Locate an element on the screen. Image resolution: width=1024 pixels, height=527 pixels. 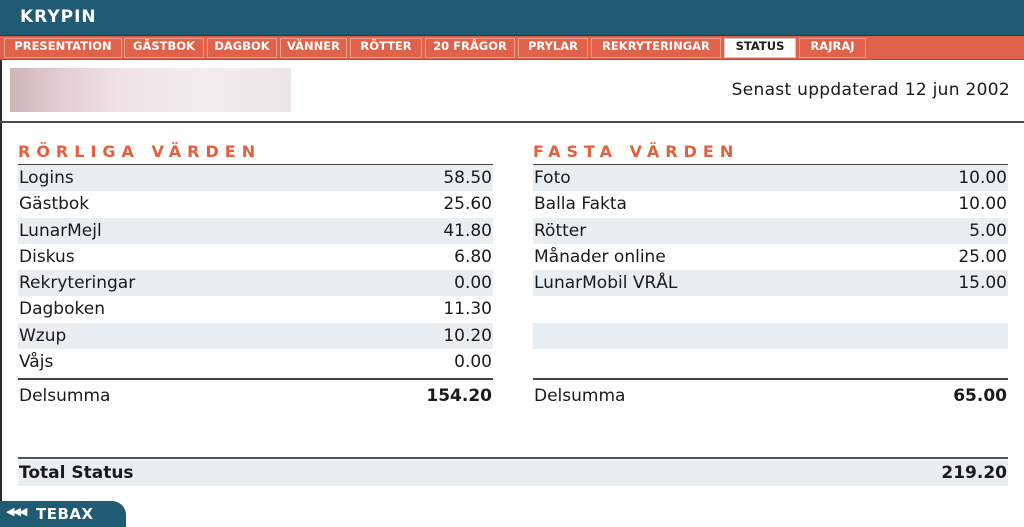
tab-presentation: PRESENTATION is located at coordinates (63, 48).